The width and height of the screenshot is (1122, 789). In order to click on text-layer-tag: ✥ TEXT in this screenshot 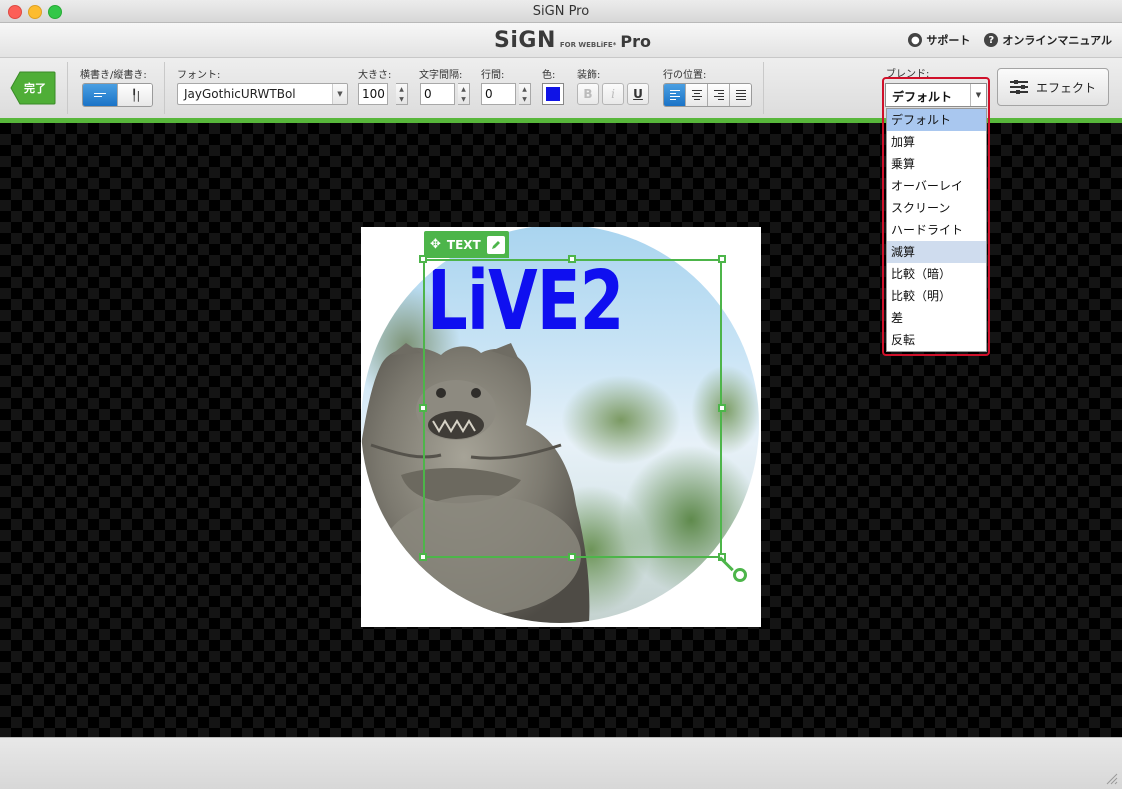, I will do `click(466, 244)`.